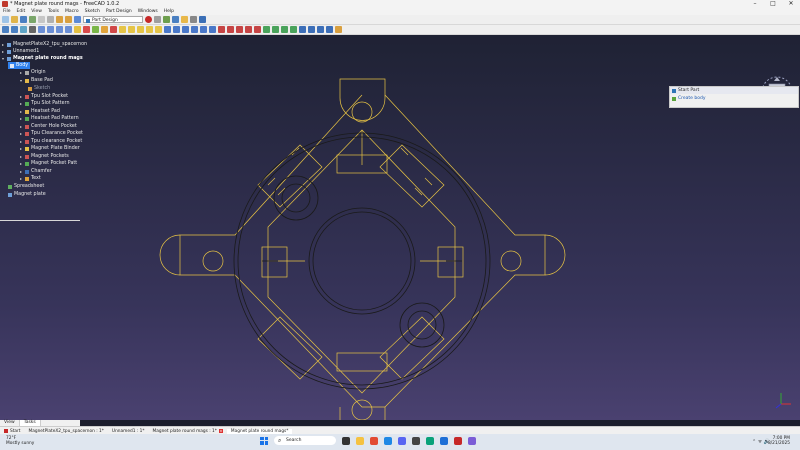 This screenshot has width=800, height=450. What do you see at coordinates (148, 11) in the screenshot?
I see `menu-windows: Windows` at bounding box center [148, 11].